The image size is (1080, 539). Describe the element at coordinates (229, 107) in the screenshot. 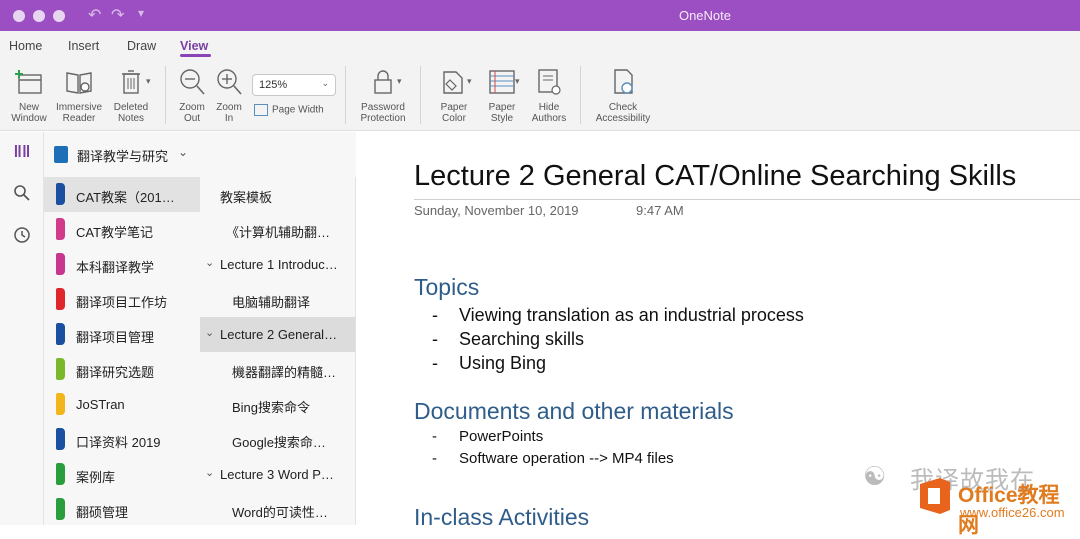

I see `zoom-in-label-1: Zoom` at that location.